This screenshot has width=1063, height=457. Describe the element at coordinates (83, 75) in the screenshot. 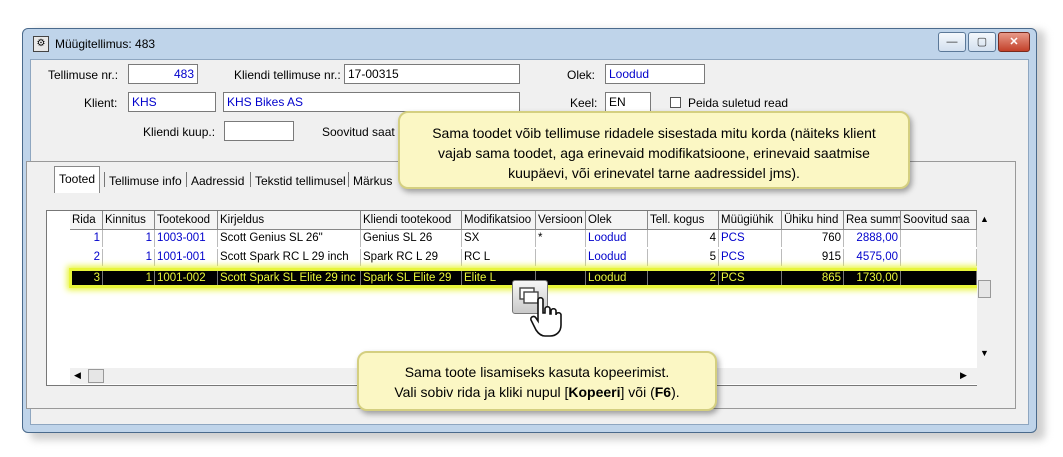

I see `order-no-label: Tellimuse nr.:` at that location.